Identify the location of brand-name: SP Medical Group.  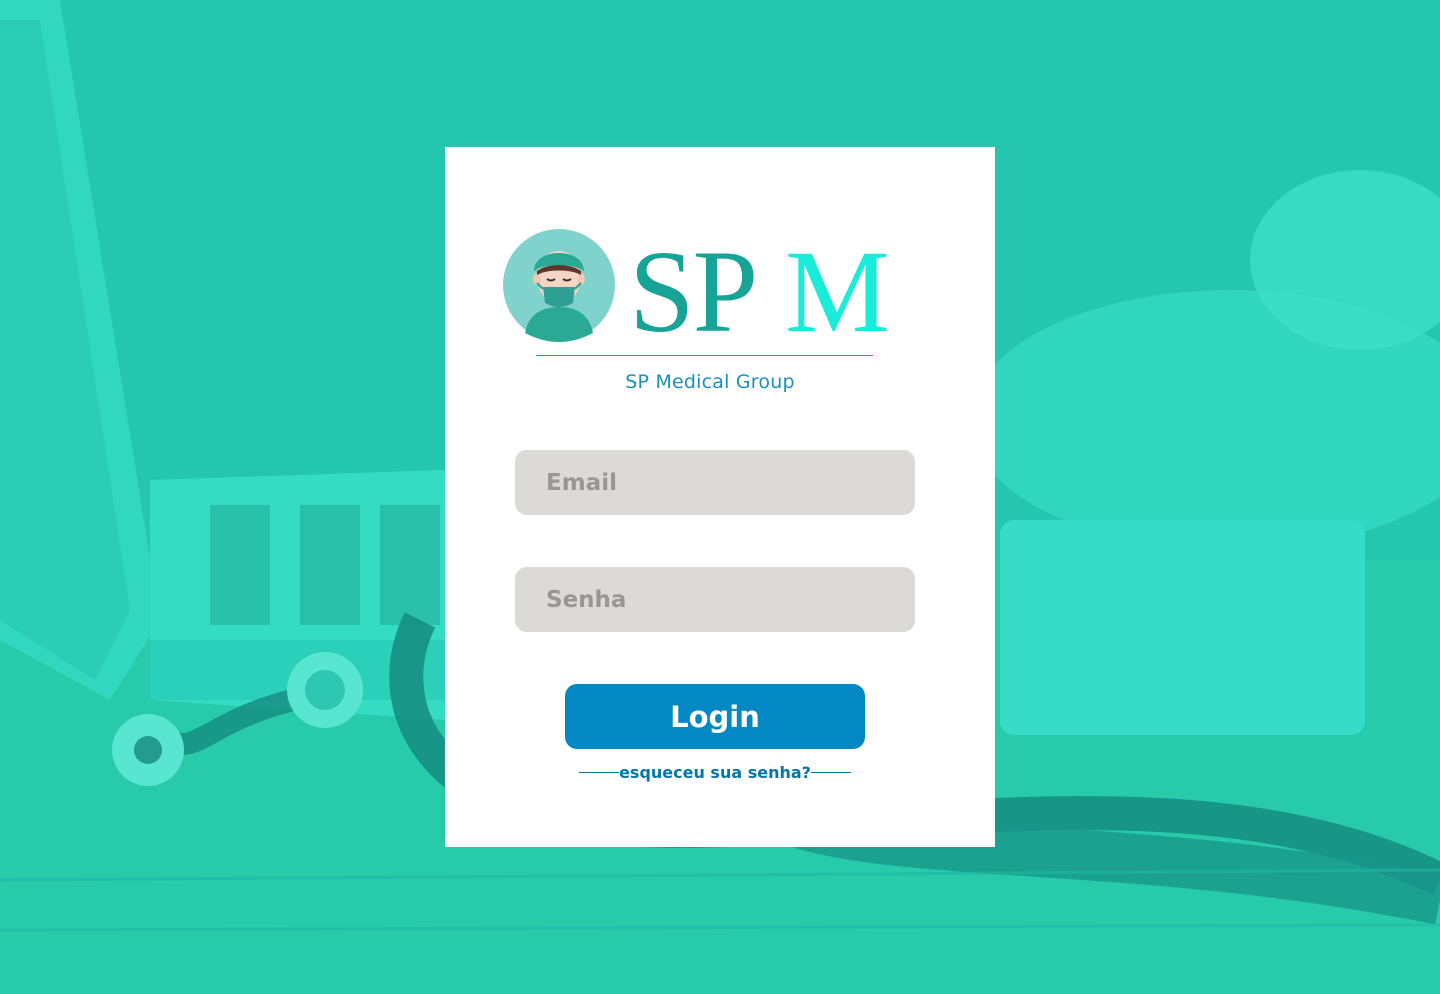
(710, 382).